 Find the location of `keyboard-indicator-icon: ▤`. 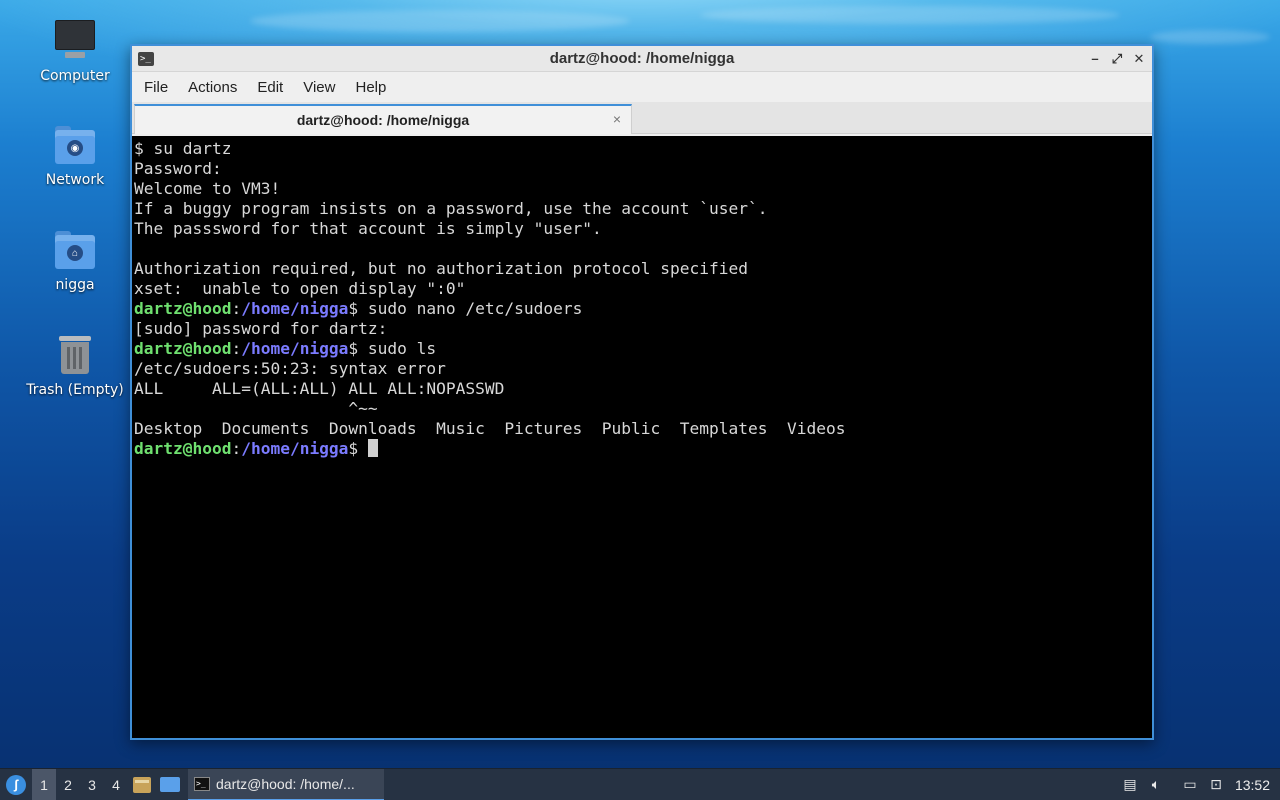

keyboard-indicator-icon: ▤ is located at coordinates (1130, 784).